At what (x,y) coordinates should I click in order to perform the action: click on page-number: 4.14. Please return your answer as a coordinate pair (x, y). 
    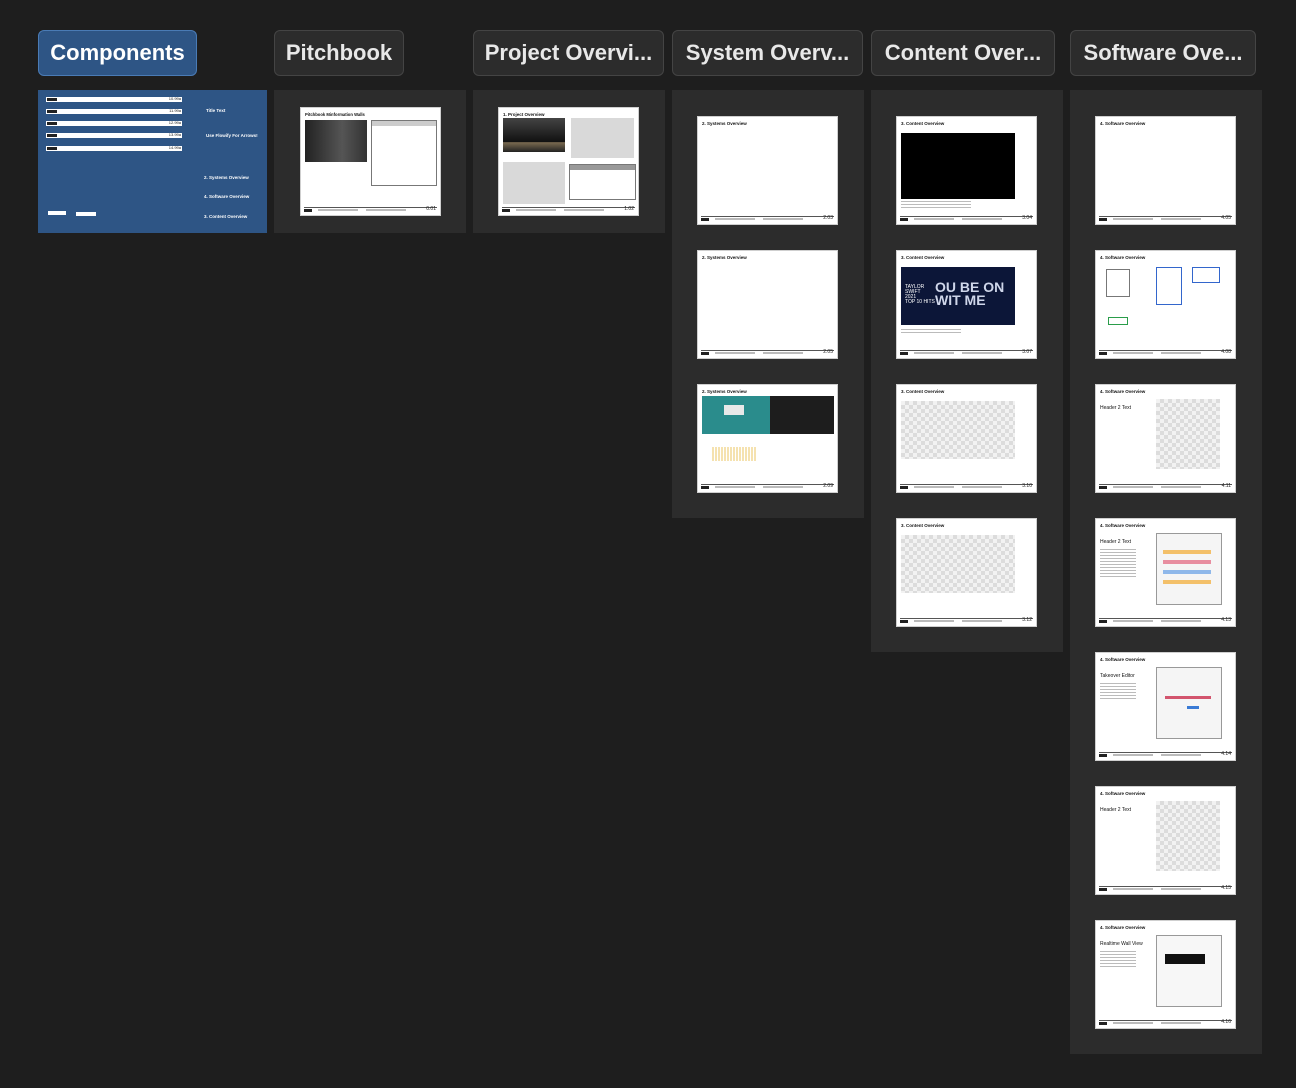
    Looking at the image, I should click on (1226, 754).